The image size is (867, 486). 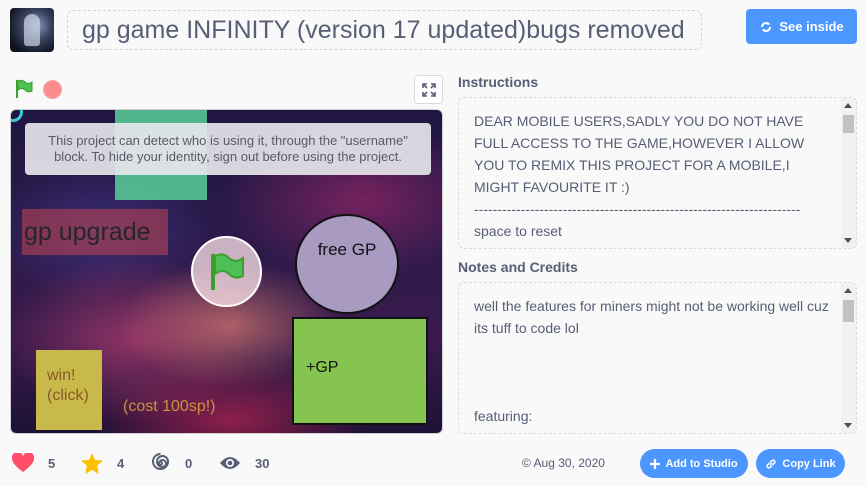 I want to click on fullscreen-button, so click(x=428, y=89).